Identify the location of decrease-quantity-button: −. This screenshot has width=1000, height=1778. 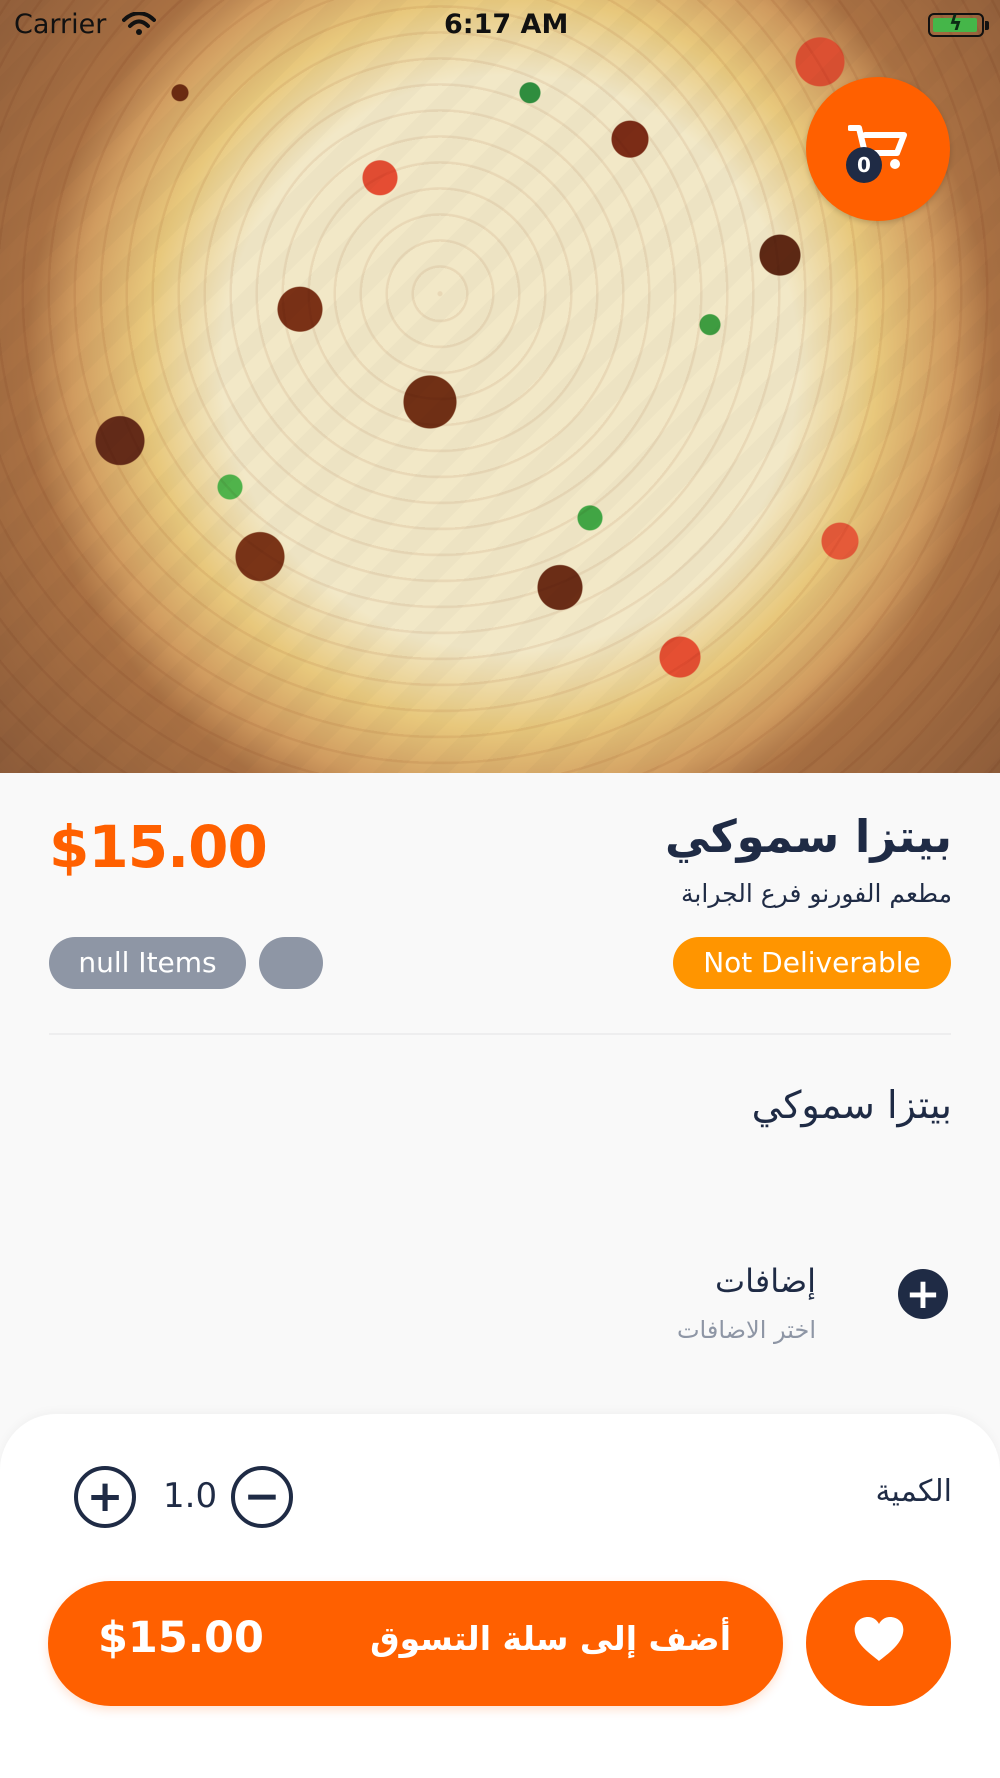
(262, 1497).